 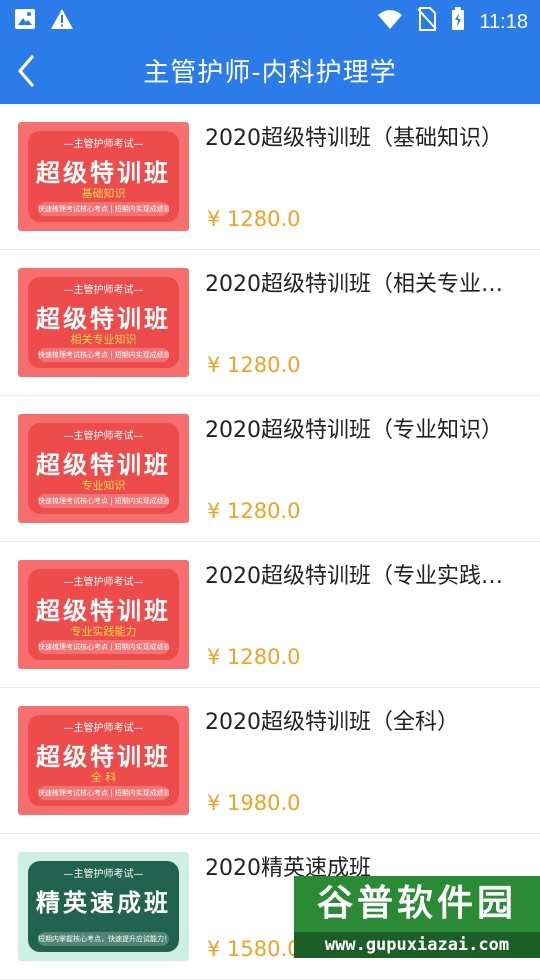 I want to click on course-title: 2020超级特训班（专业知识）, so click(x=354, y=430).